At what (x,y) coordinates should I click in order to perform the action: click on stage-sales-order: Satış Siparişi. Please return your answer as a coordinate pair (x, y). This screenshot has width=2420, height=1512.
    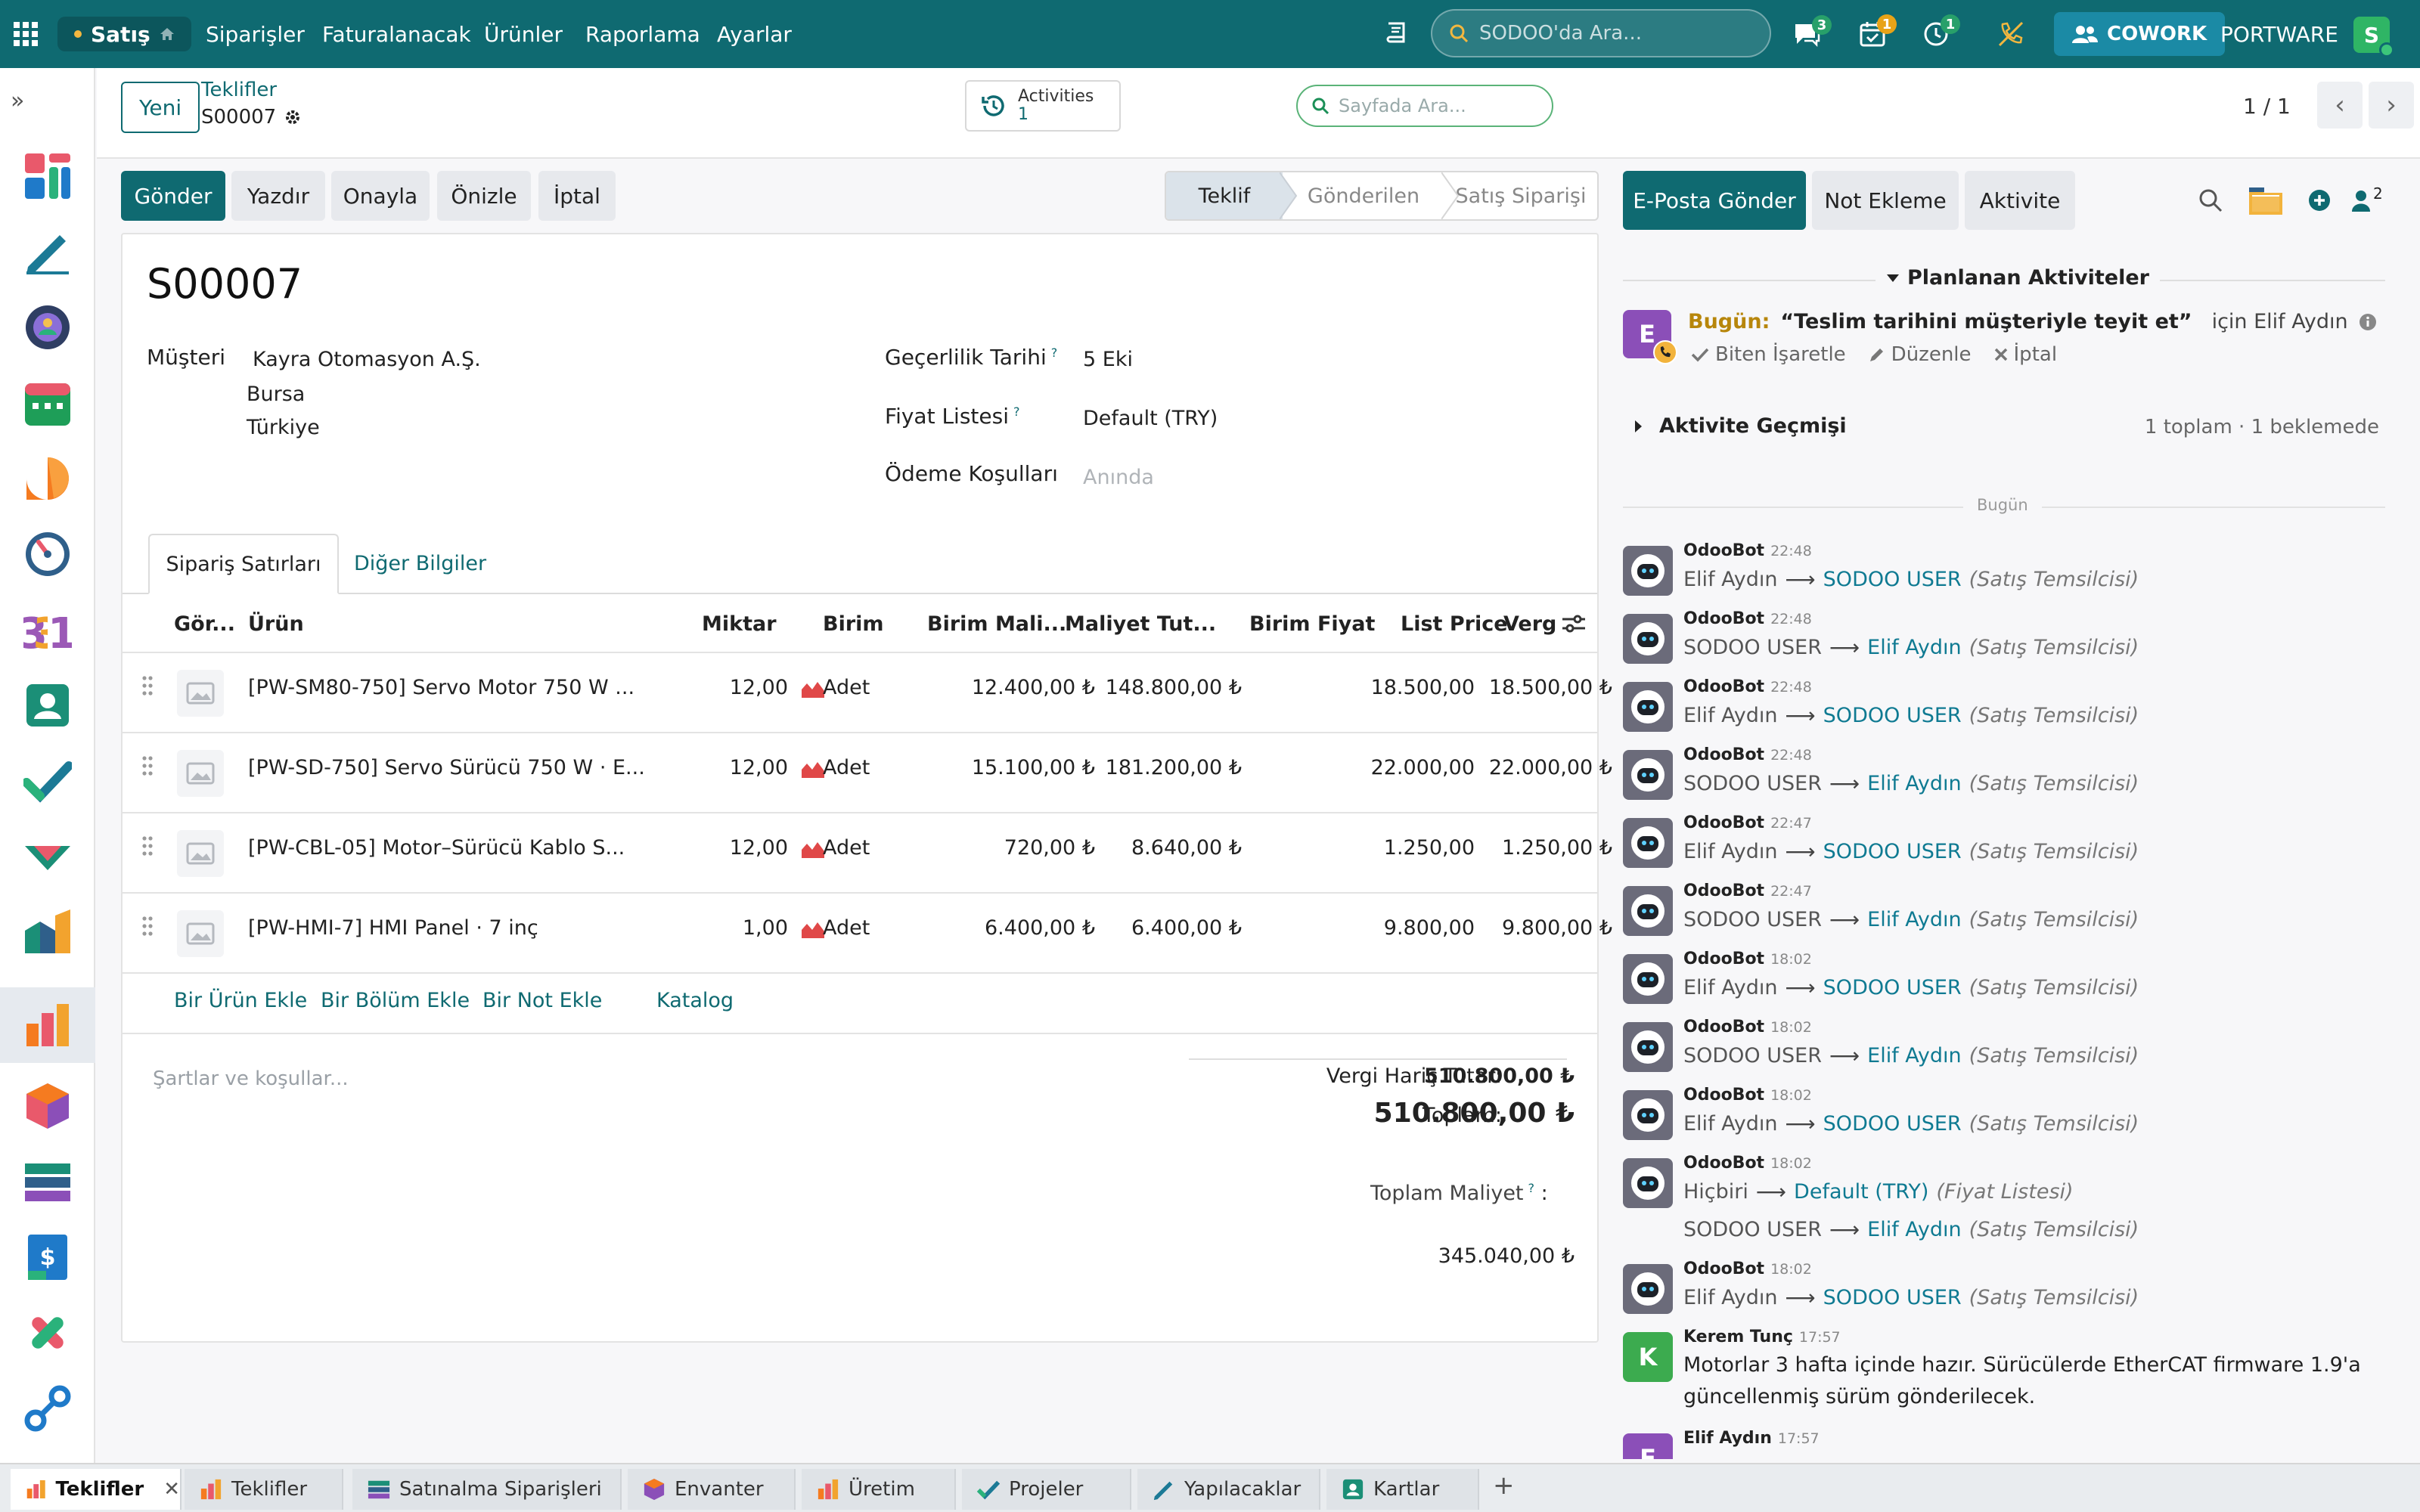
    Looking at the image, I should click on (1520, 195).